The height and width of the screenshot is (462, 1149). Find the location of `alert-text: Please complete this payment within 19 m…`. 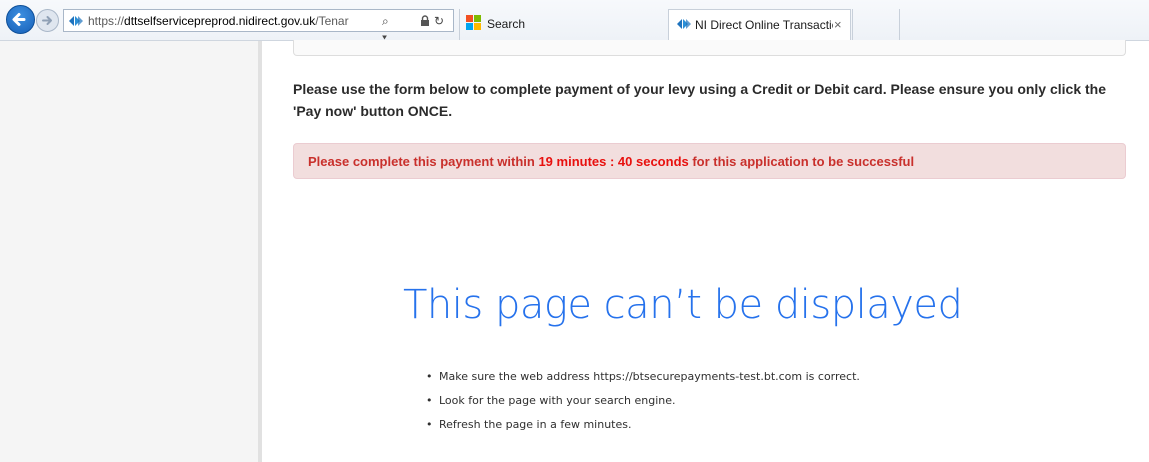

alert-text: Please complete this payment within 19 m… is located at coordinates (611, 162).